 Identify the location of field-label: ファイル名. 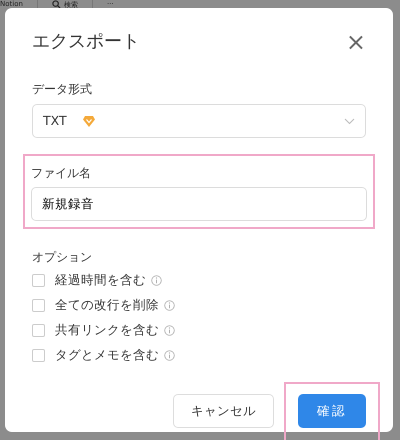
(61, 173).